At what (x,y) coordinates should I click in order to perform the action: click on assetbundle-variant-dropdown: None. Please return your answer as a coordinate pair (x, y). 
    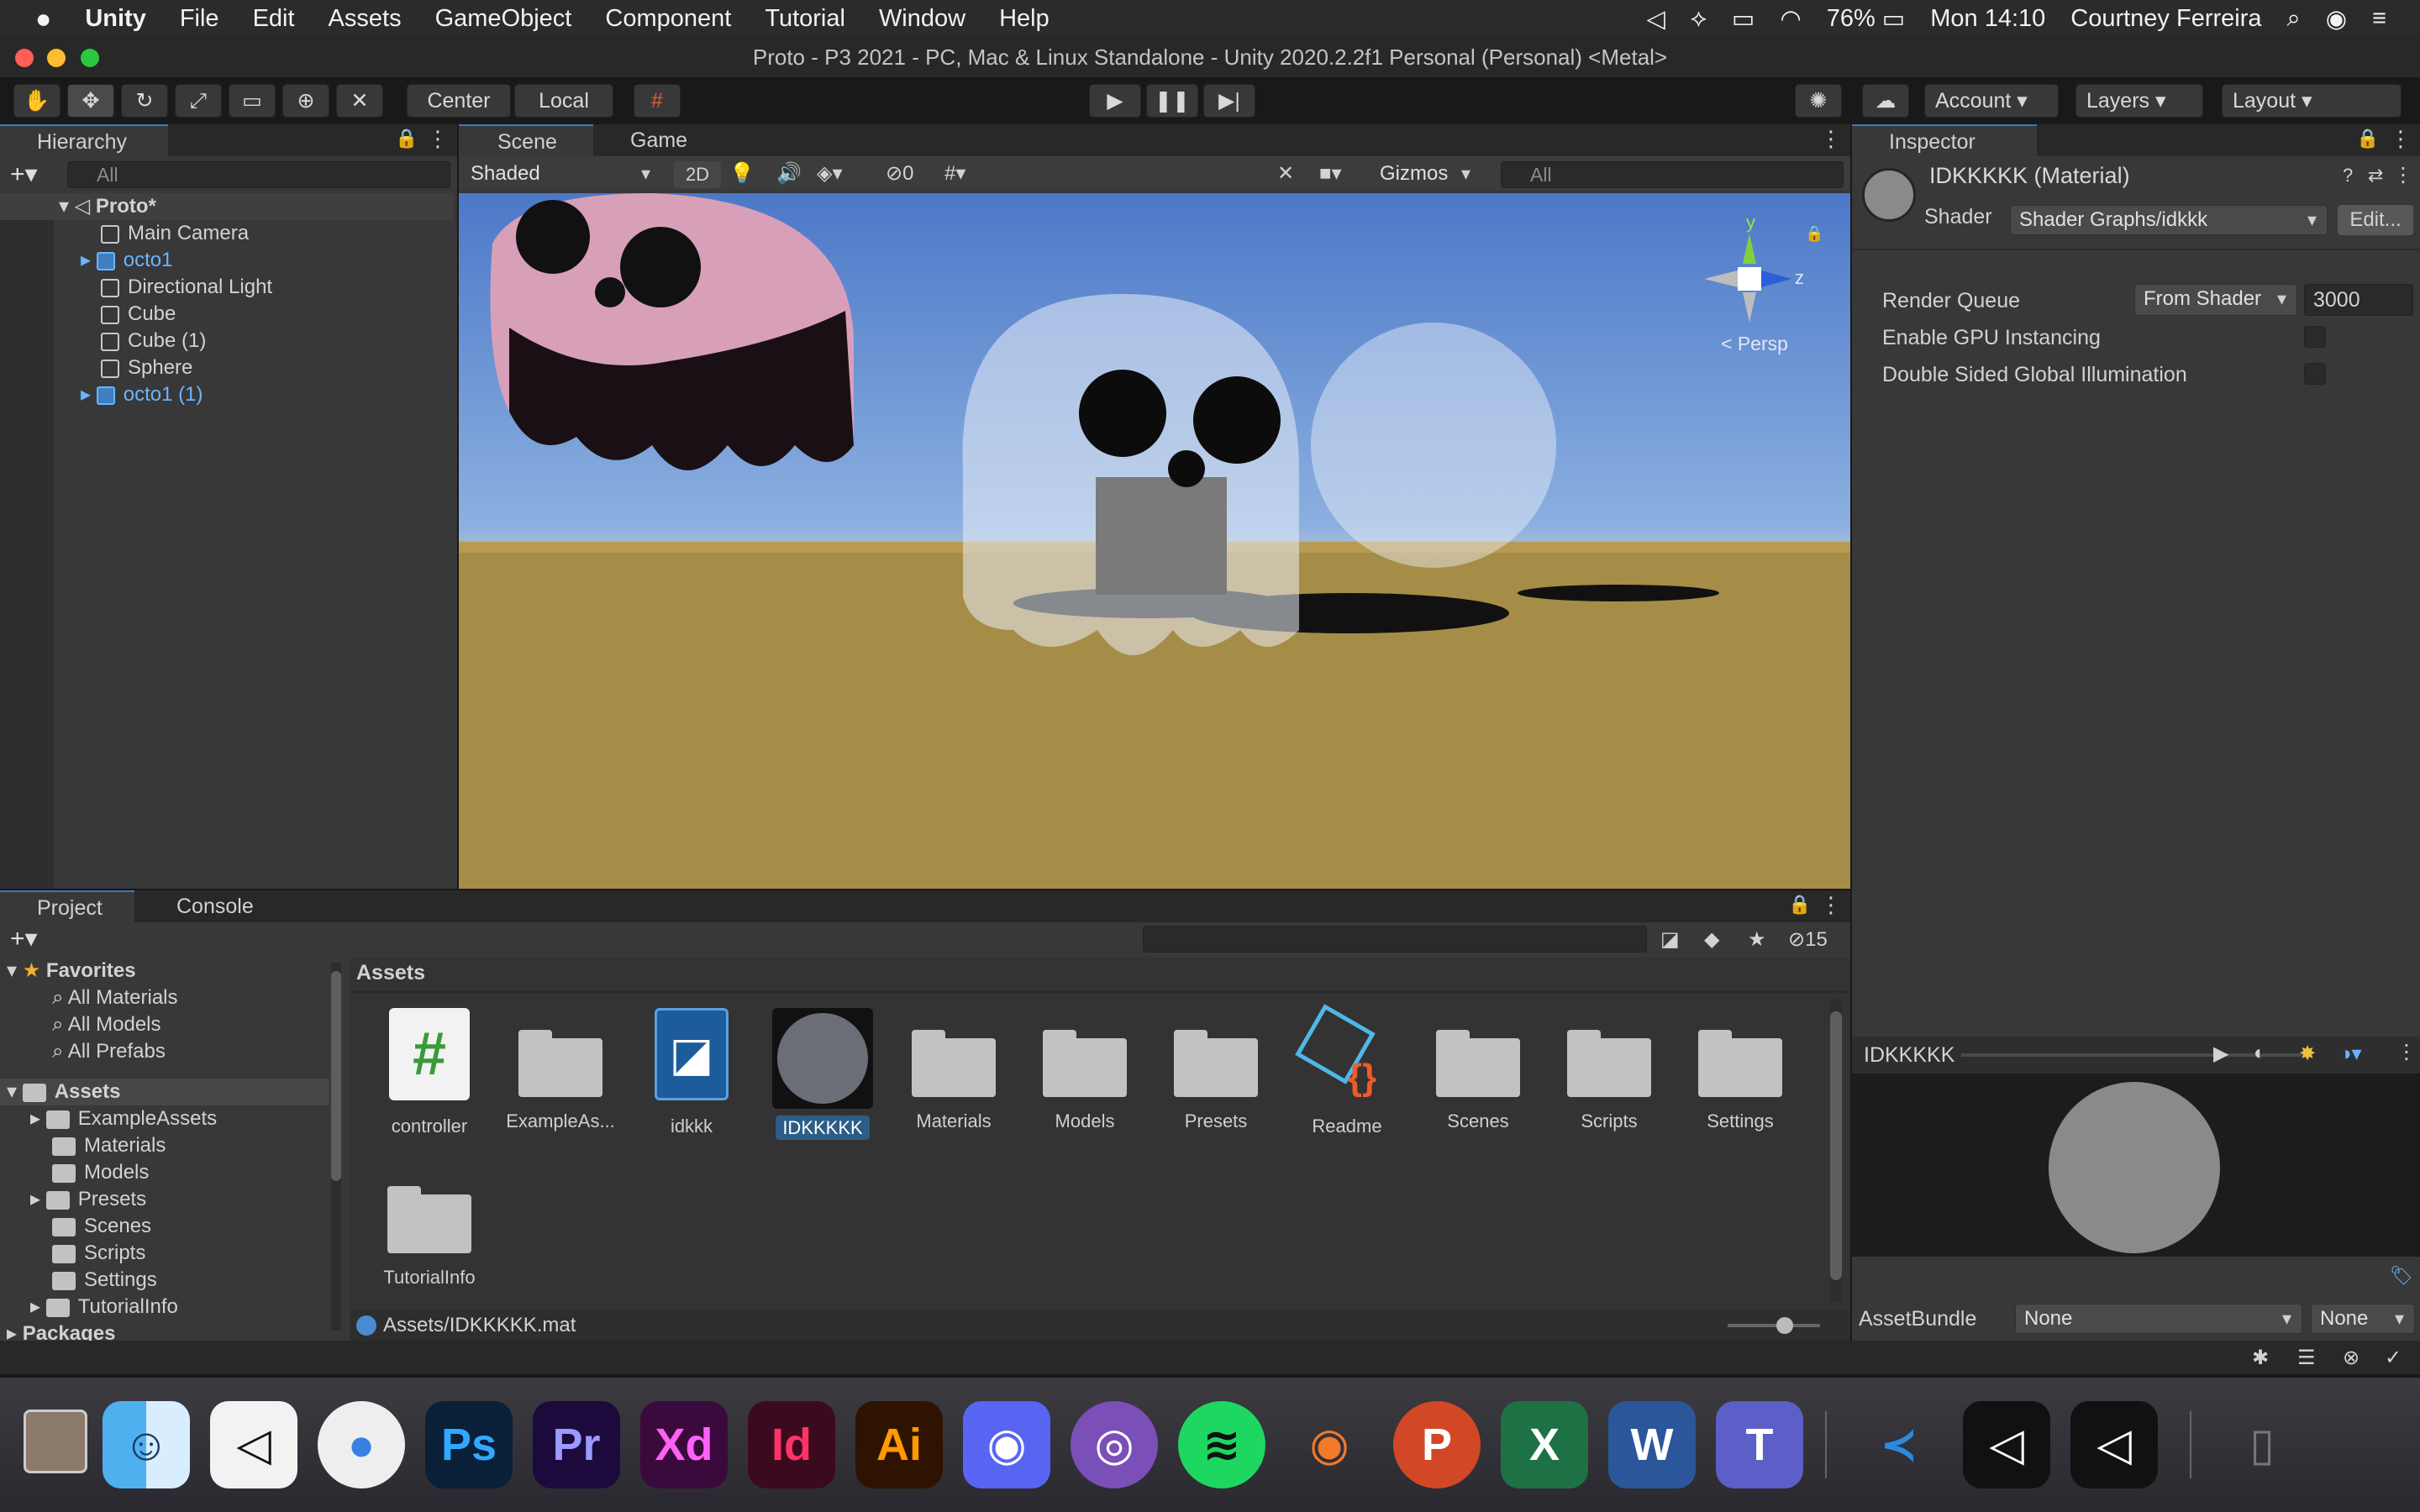
    Looking at the image, I should click on (2363, 1319).